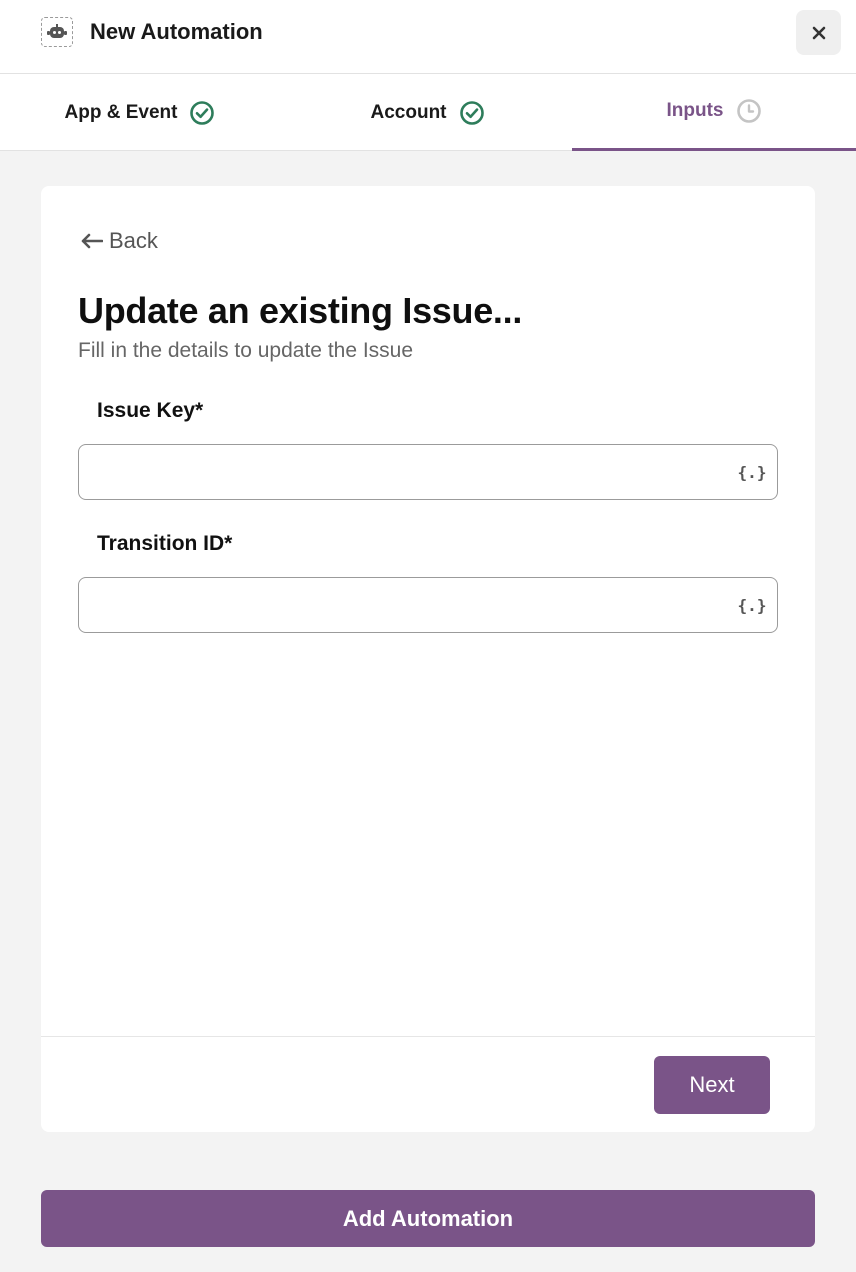 This screenshot has height=1272, width=856. I want to click on modal-header: New Automation, so click(428, 37).